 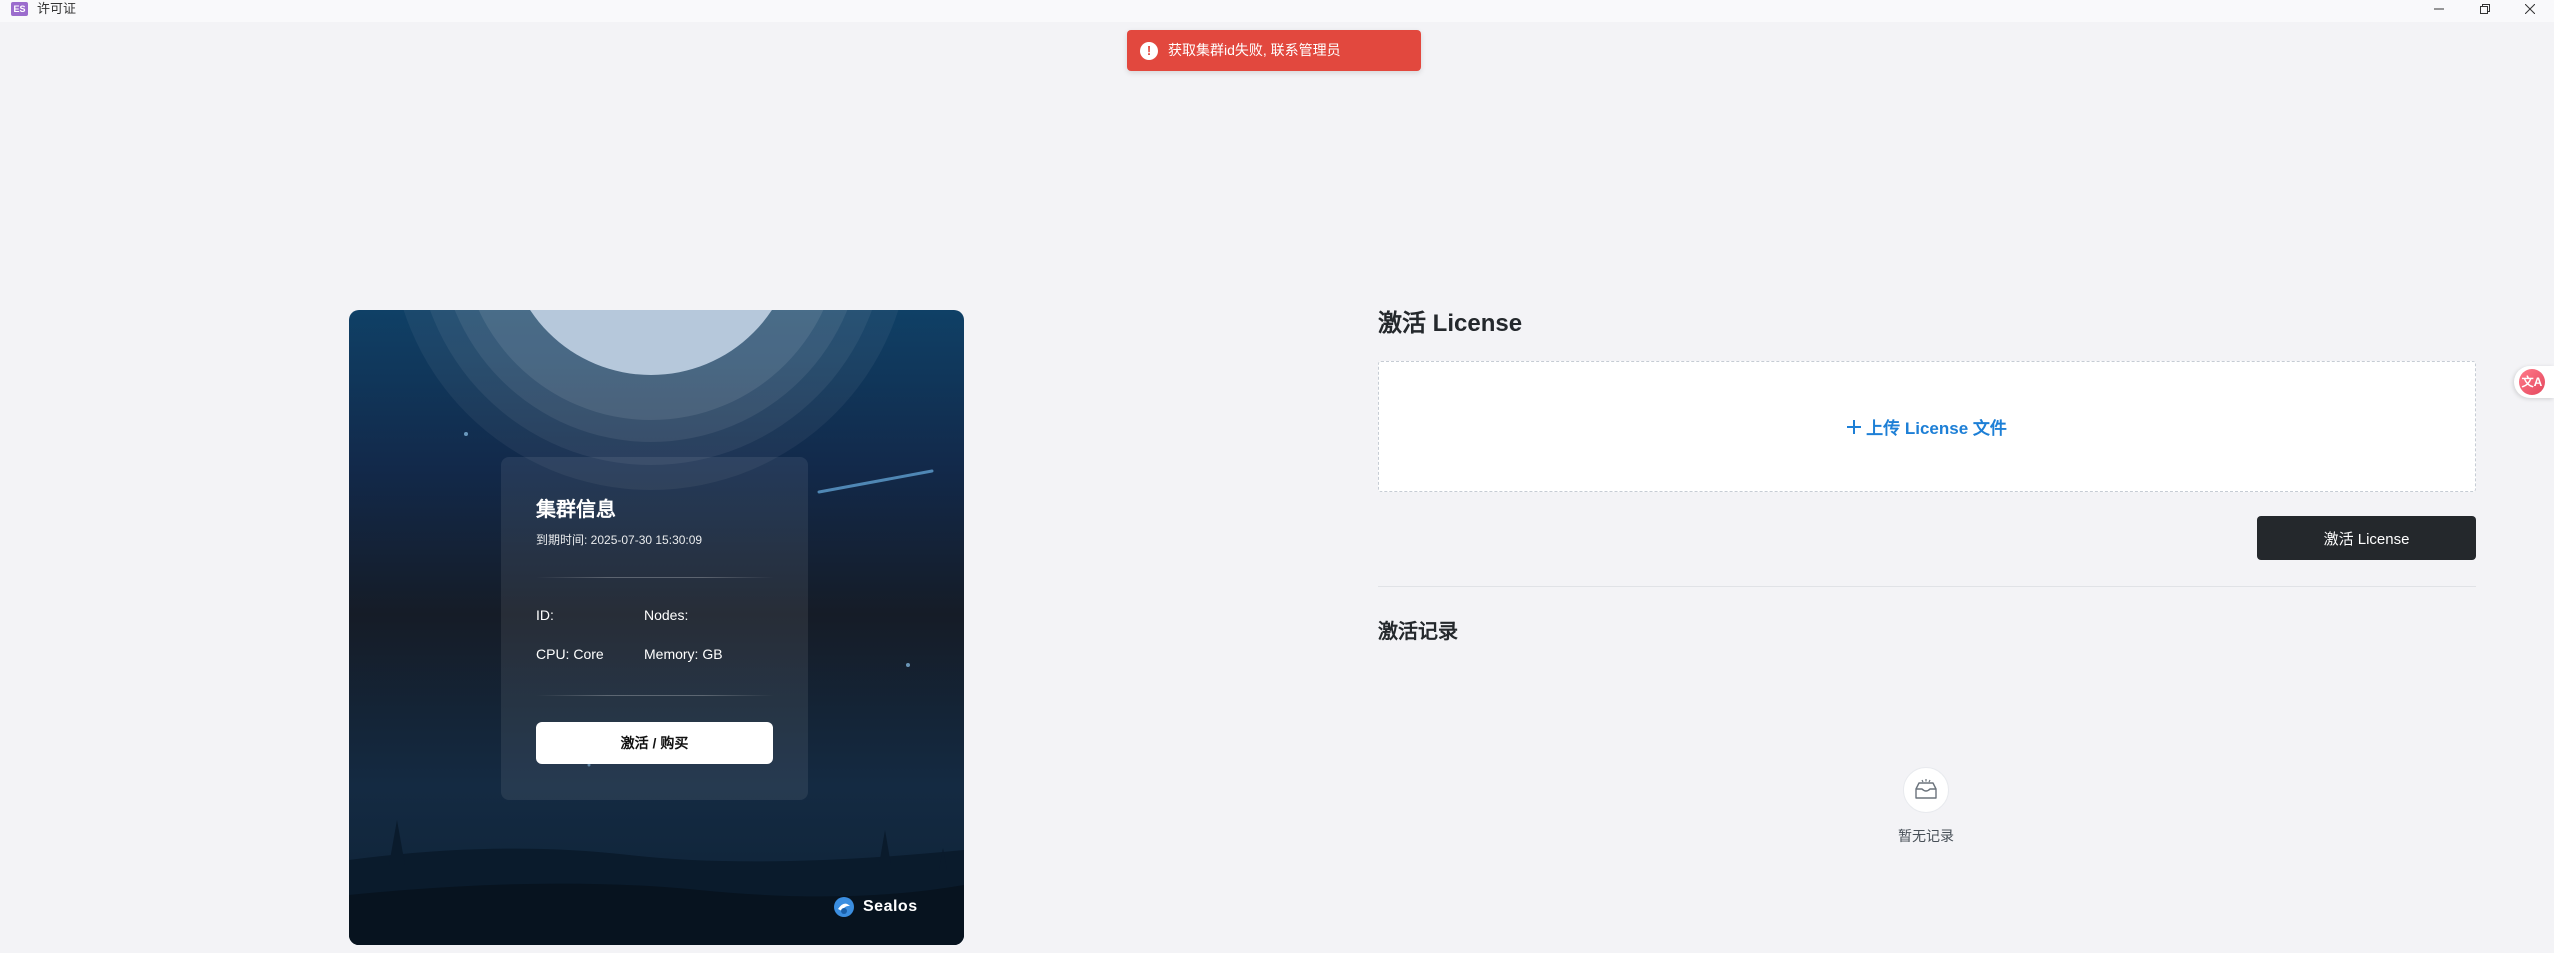 I want to click on activate-license-button: 激活 License, so click(x=2366, y=538).